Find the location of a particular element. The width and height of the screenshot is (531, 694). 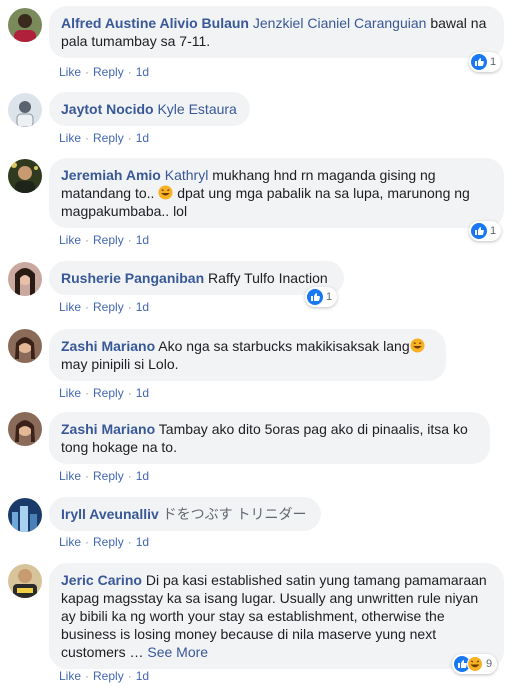

comment-text: may pinipili si Lolo. is located at coordinates (120, 364).